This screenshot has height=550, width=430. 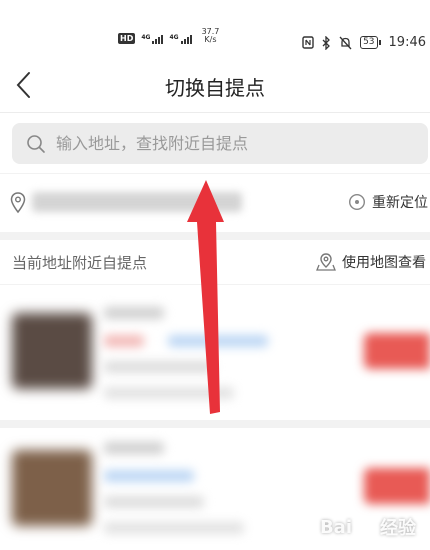 I want to click on status-left-icons: HD 4G 4G 37.7 K/s, so click(x=168, y=36).